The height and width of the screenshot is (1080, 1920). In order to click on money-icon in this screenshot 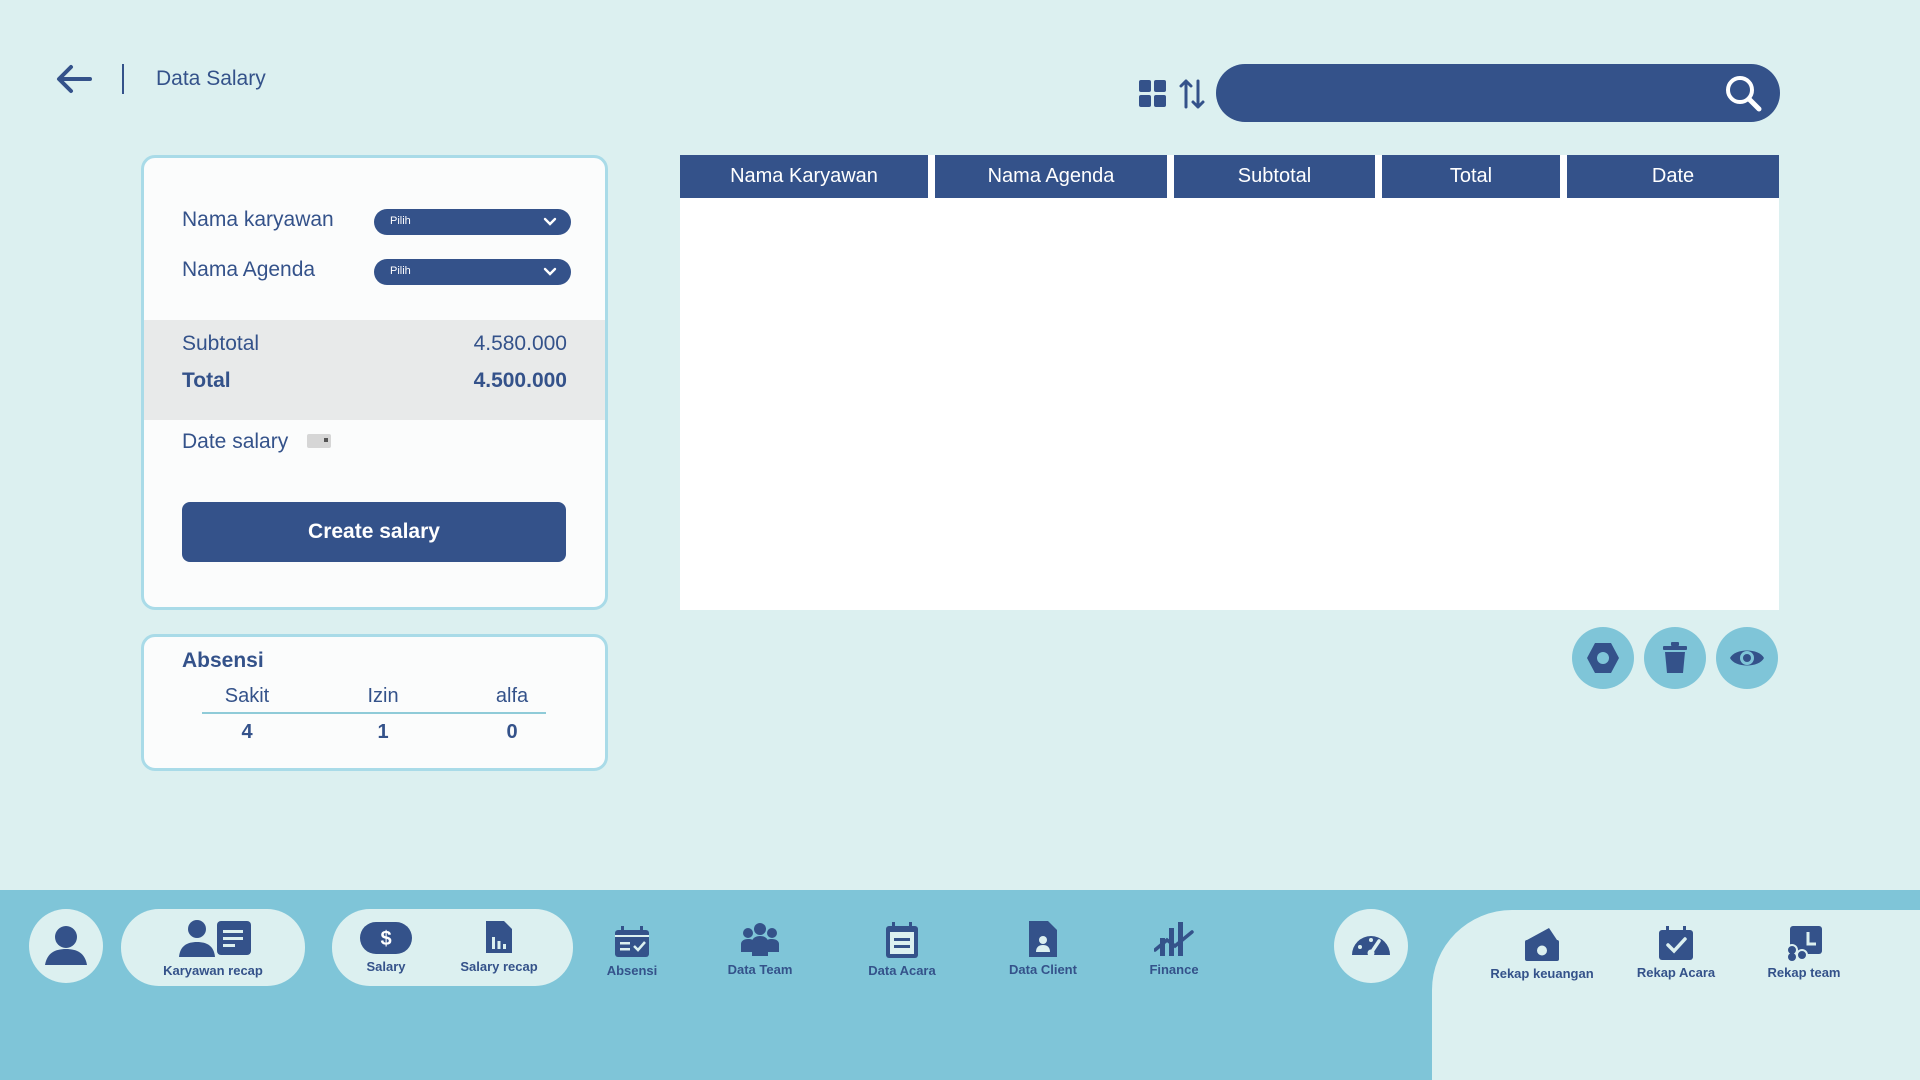, I will do `click(1542, 944)`.